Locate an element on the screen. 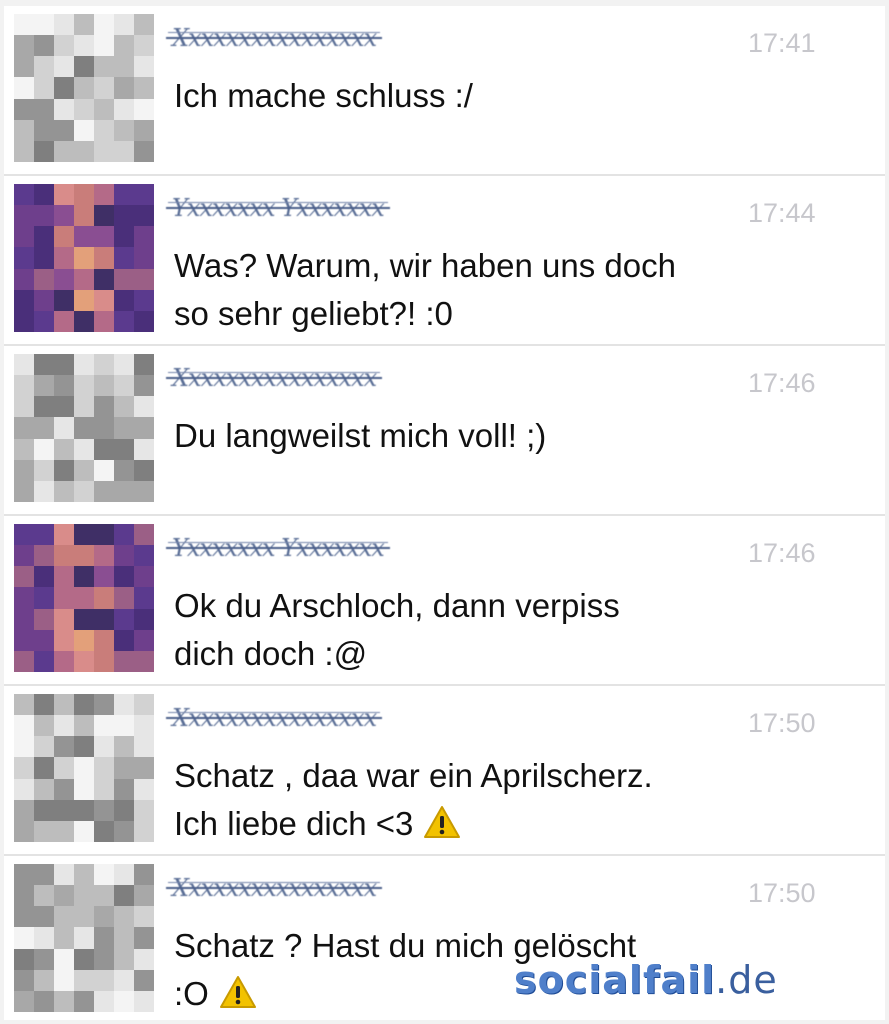 This screenshot has height=1024, width=889. message-line: Ich mache schluss :/ is located at coordinates (323, 95).